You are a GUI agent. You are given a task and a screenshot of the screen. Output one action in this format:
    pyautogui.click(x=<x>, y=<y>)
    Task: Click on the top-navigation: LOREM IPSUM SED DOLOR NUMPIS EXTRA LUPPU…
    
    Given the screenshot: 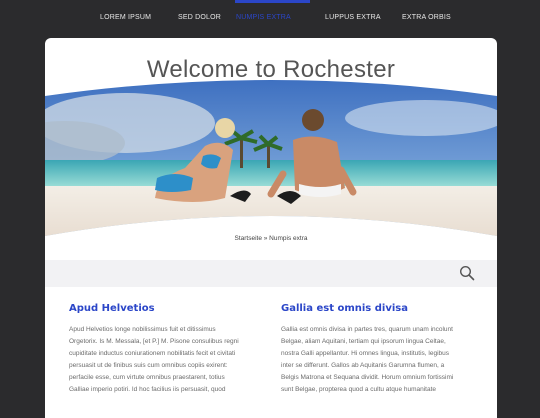 What is the action you would take?
    pyautogui.click(x=270, y=19)
    